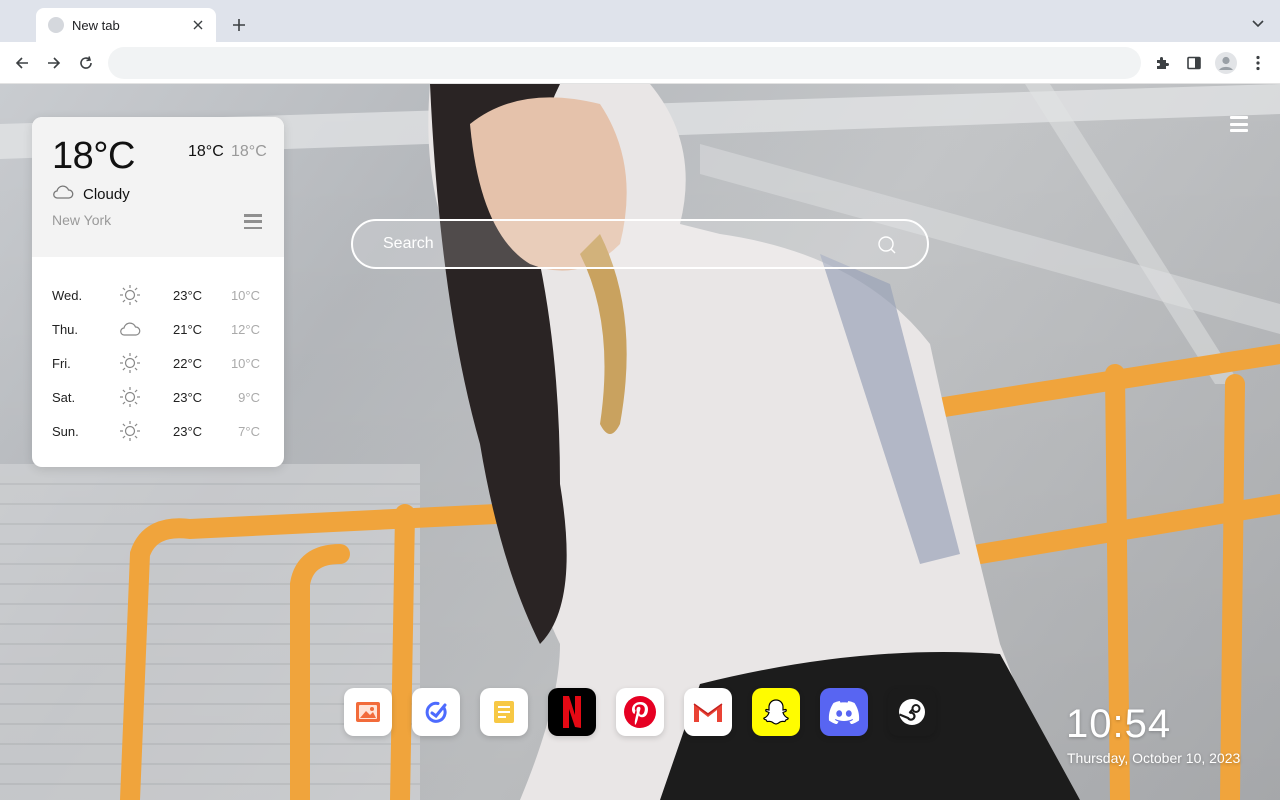 The width and height of the screenshot is (1280, 800). What do you see at coordinates (776, 712) in the screenshot?
I see `snapchat-icon` at bounding box center [776, 712].